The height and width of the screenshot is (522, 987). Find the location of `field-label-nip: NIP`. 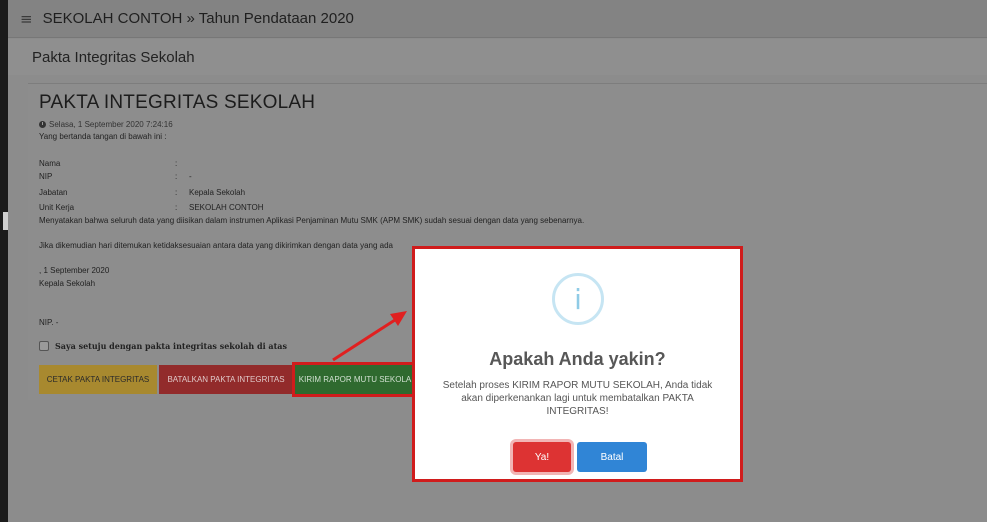

field-label-nip: NIP is located at coordinates (46, 176).